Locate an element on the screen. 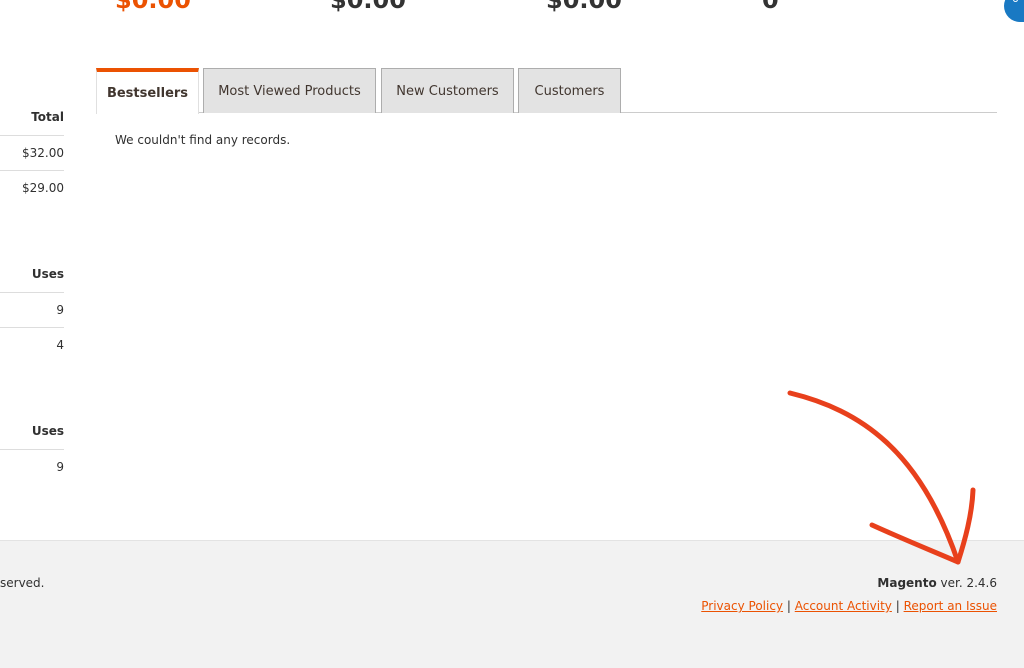  notification-badge: 0 is located at coordinates (1014, 11).